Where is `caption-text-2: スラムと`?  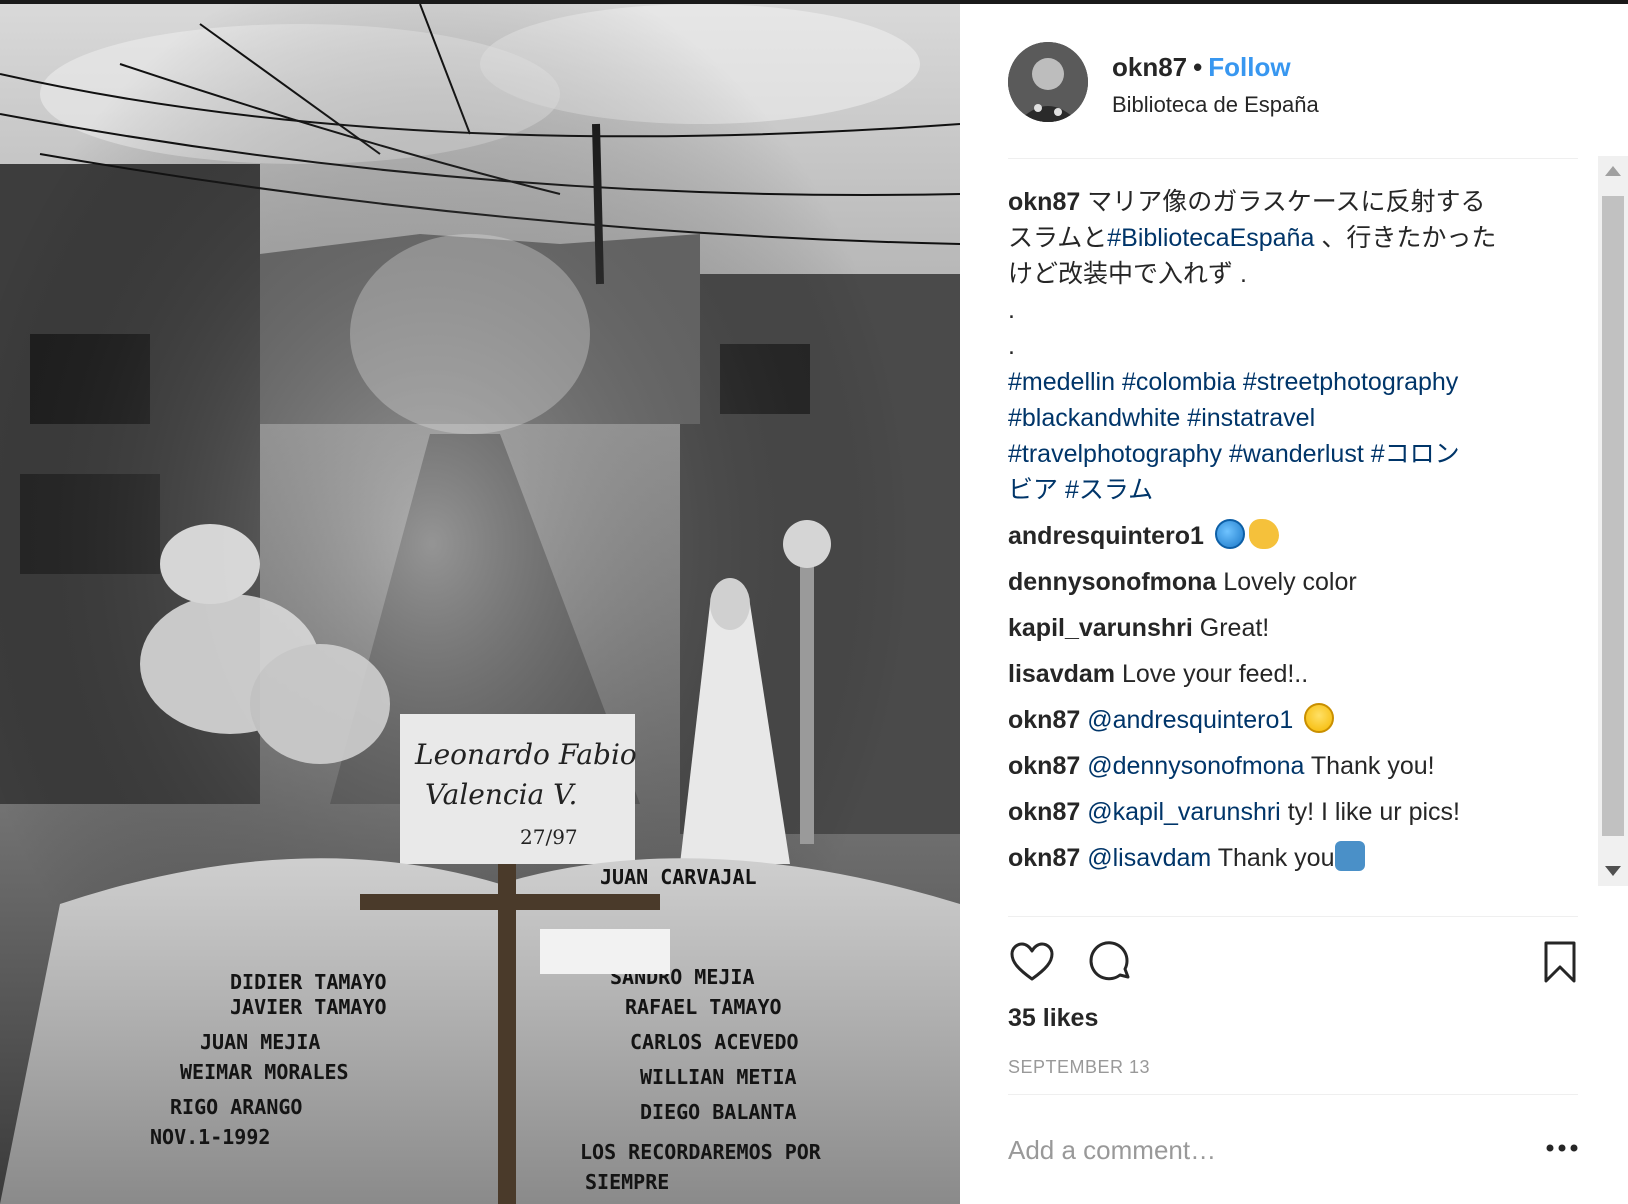
caption-text-2: スラムと is located at coordinates (1058, 238).